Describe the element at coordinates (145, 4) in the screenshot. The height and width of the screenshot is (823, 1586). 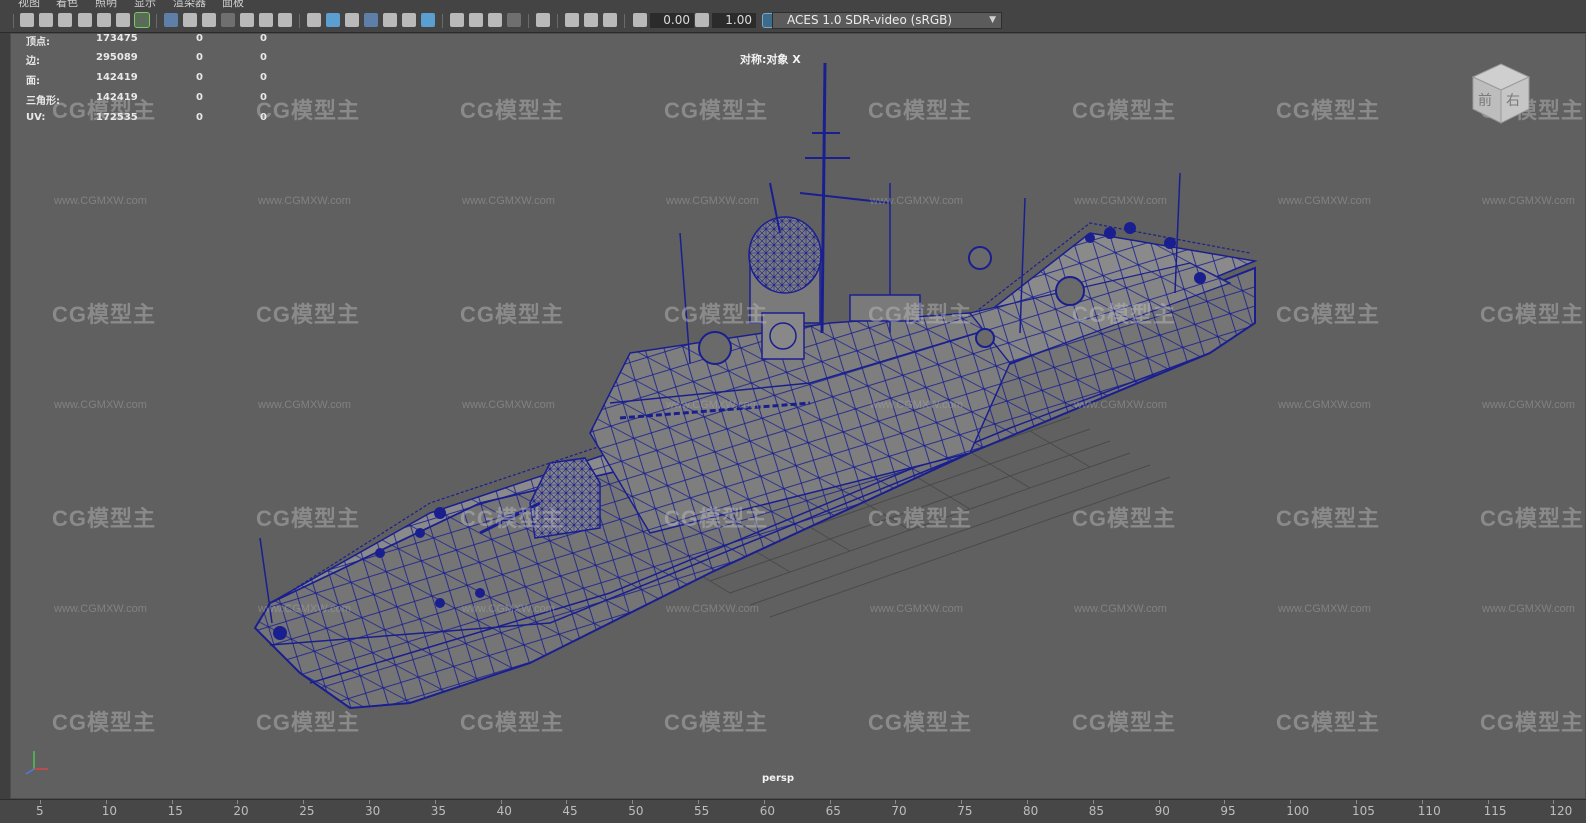
I see `menu-show: 显示` at that location.